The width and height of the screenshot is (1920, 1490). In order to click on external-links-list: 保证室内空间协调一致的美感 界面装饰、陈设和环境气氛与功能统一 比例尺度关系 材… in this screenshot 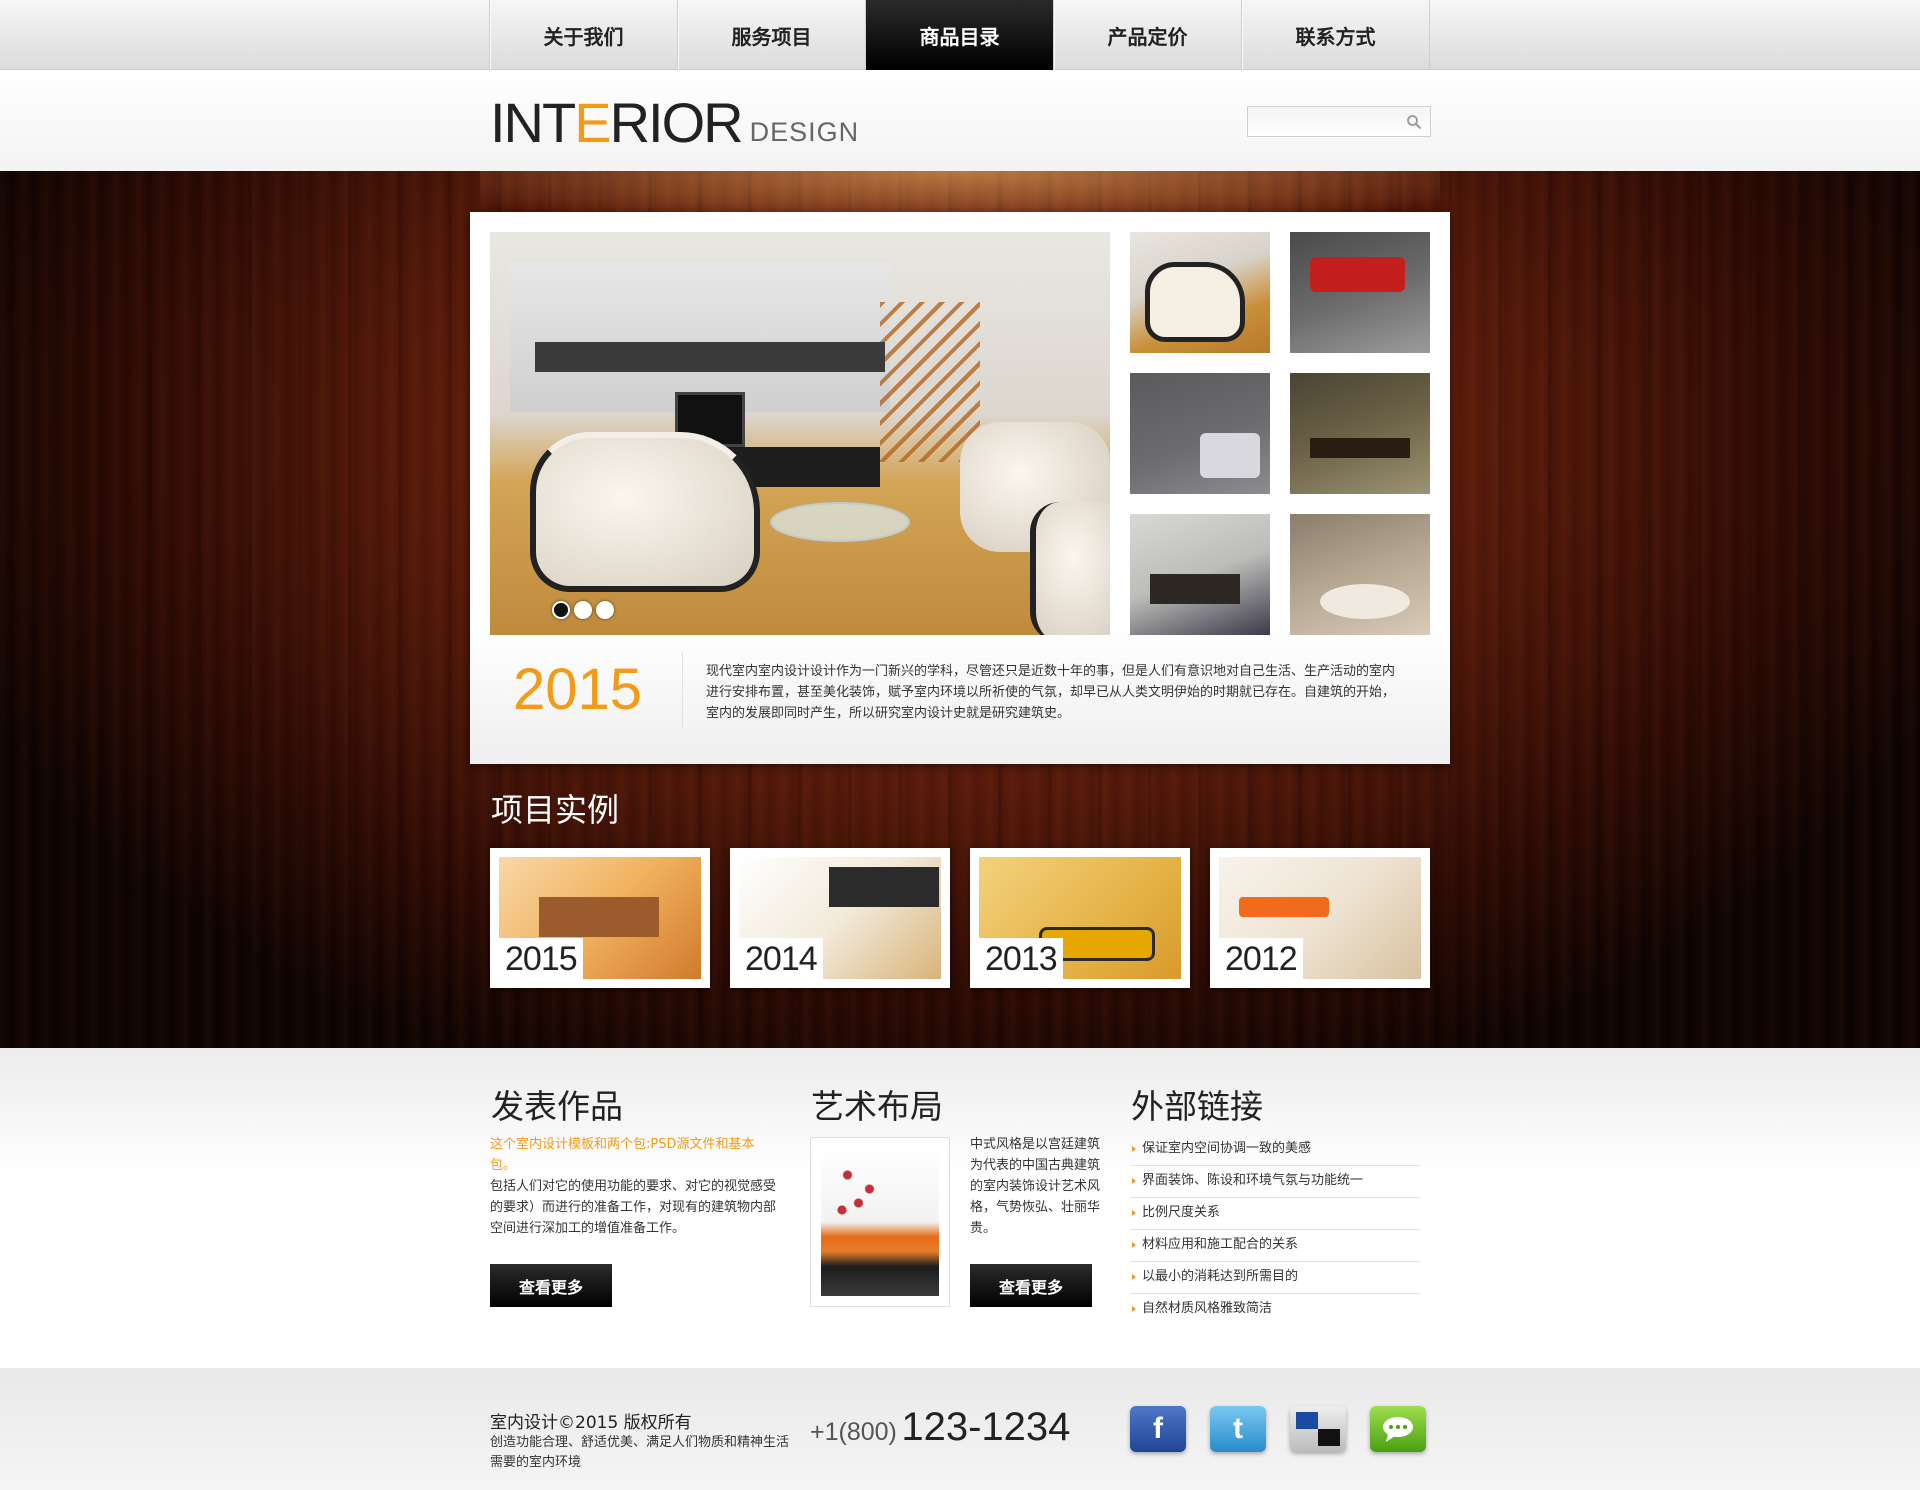, I will do `click(1275, 1230)`.